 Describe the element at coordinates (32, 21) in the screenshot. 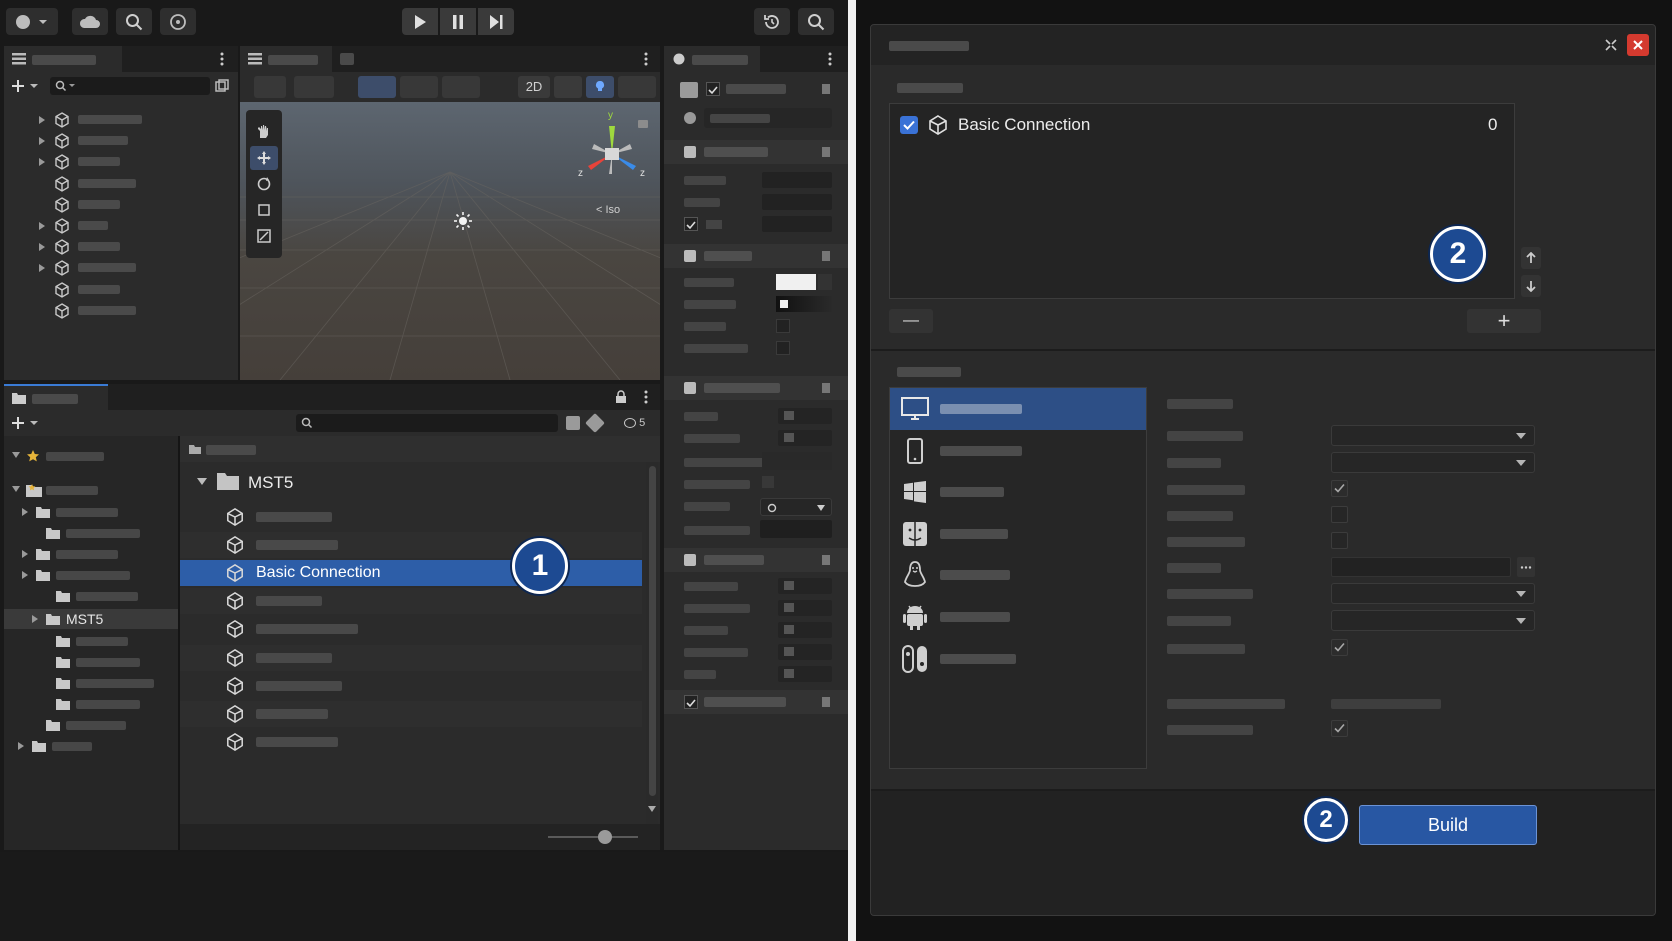

I see `account-dropdown` at that location.